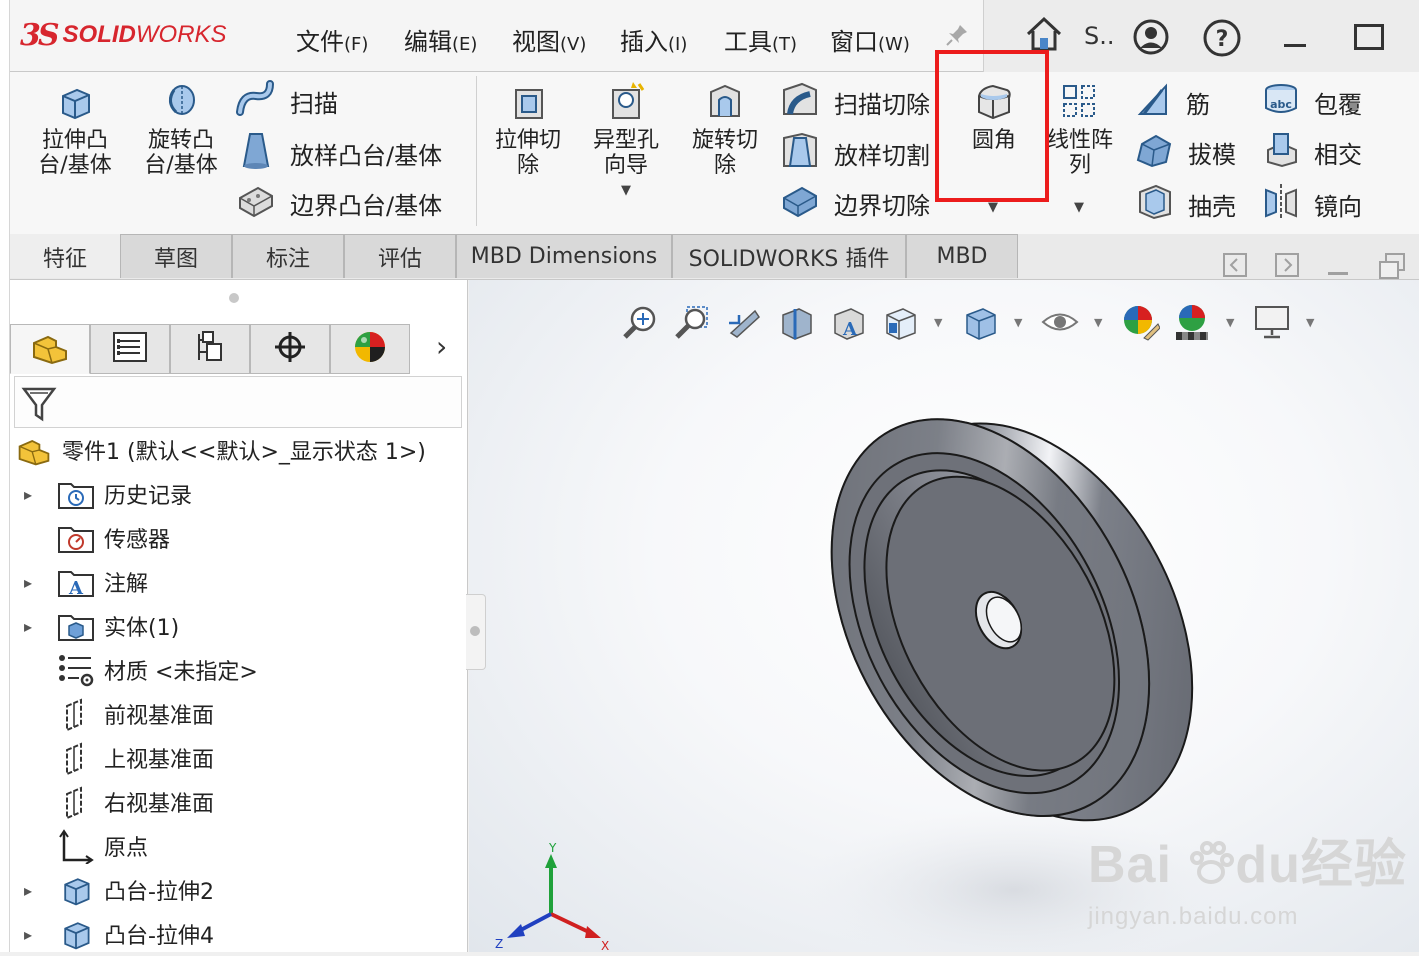  I want to click on hole-wizard-dropdown-icon: ▼, so click(626, 190).